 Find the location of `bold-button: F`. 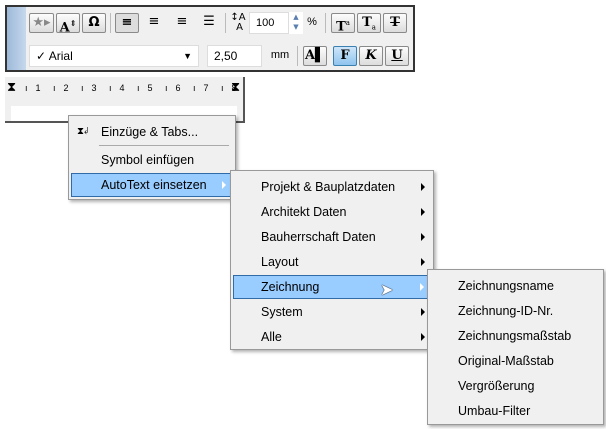

bold-button: F is located at coordinates (345, 56).